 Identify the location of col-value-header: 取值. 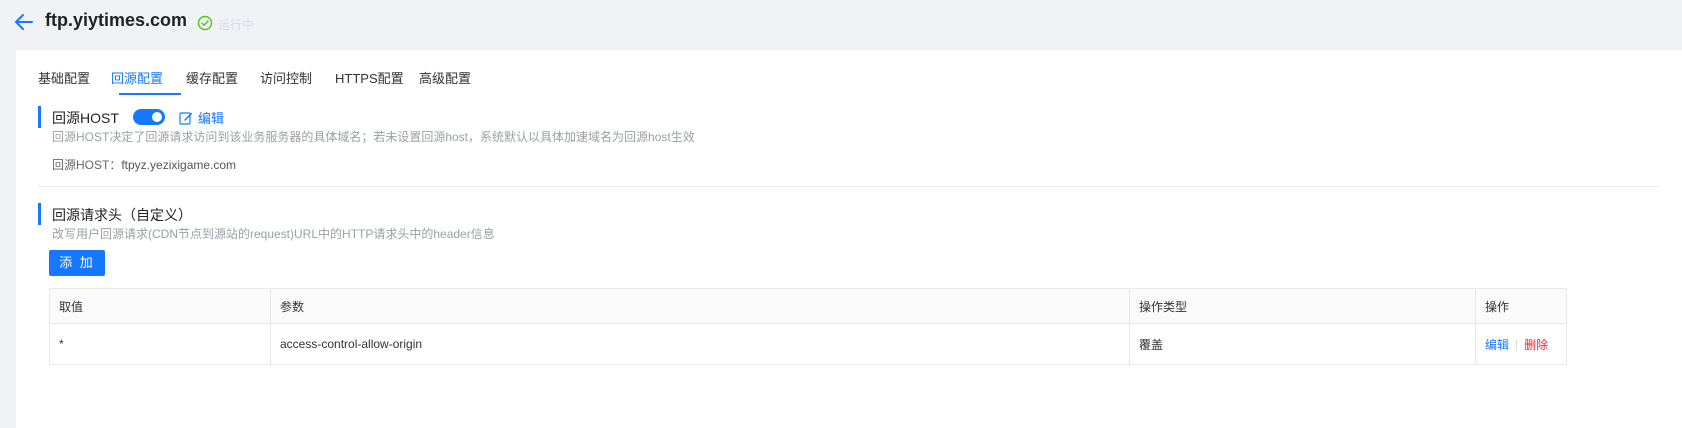
(71, 306).